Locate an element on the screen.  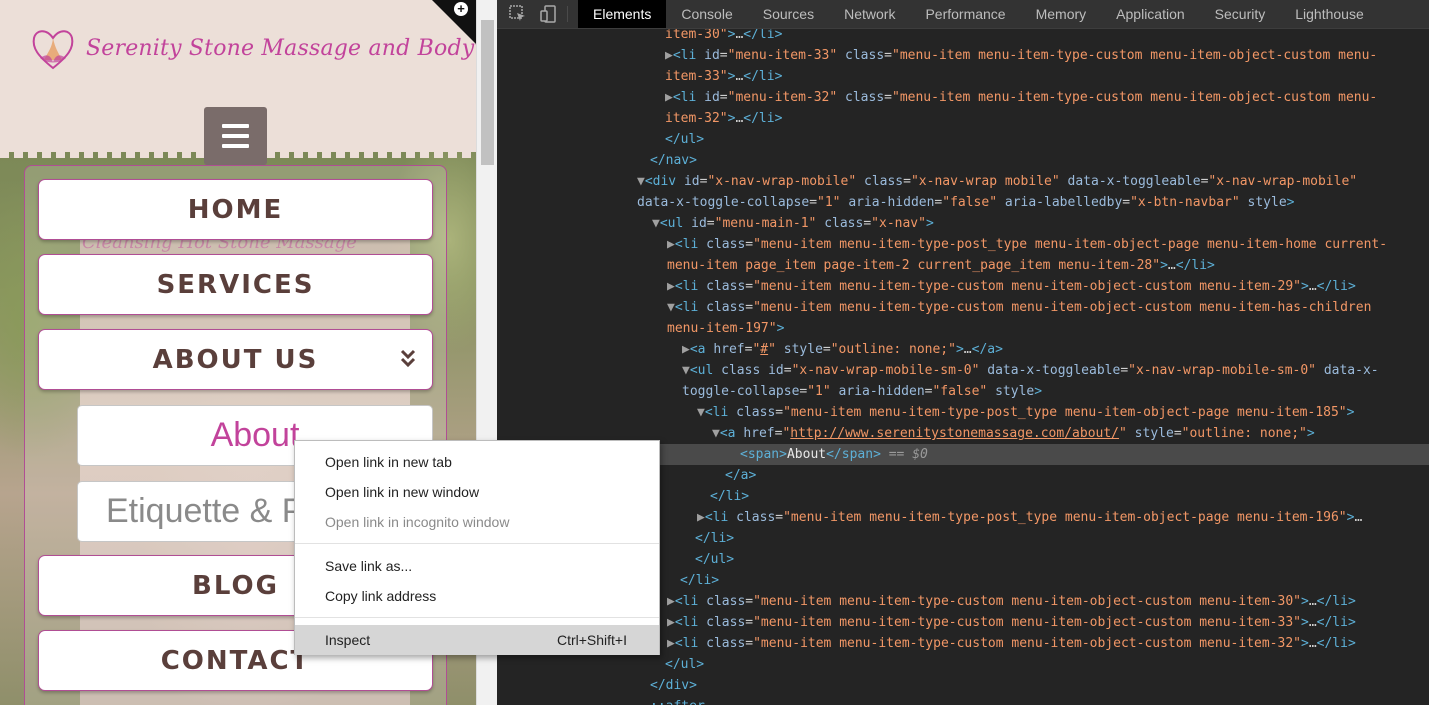
nav-label: CONTACT is located at coordinates (235, 660).